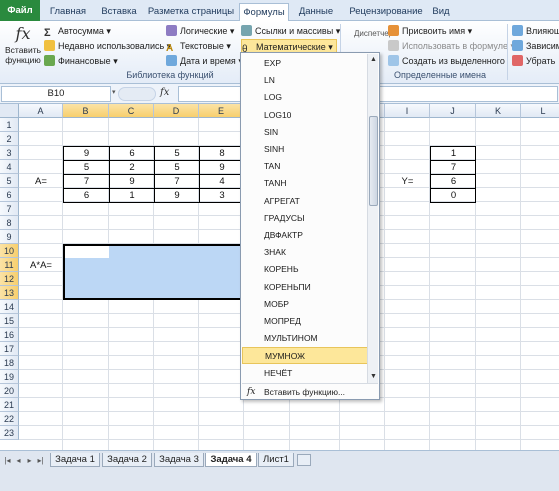  What do you see at coordinates (305, 356) in the screenshot?
I see `math-menu-item: МУМНОЖ` at bounding box center [305, 356].